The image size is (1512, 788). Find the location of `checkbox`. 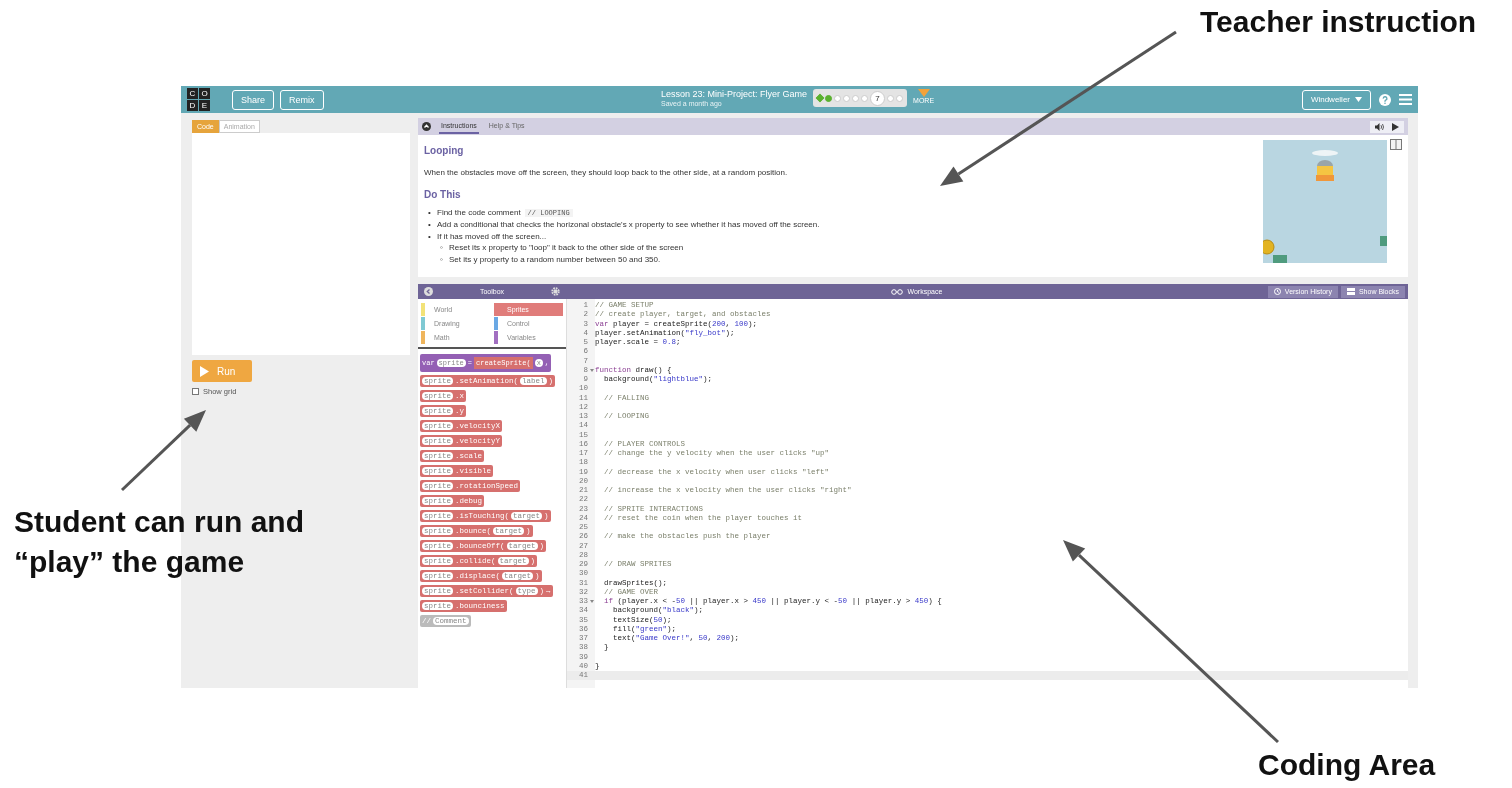

checkbox is located at coordinates (195, 391).